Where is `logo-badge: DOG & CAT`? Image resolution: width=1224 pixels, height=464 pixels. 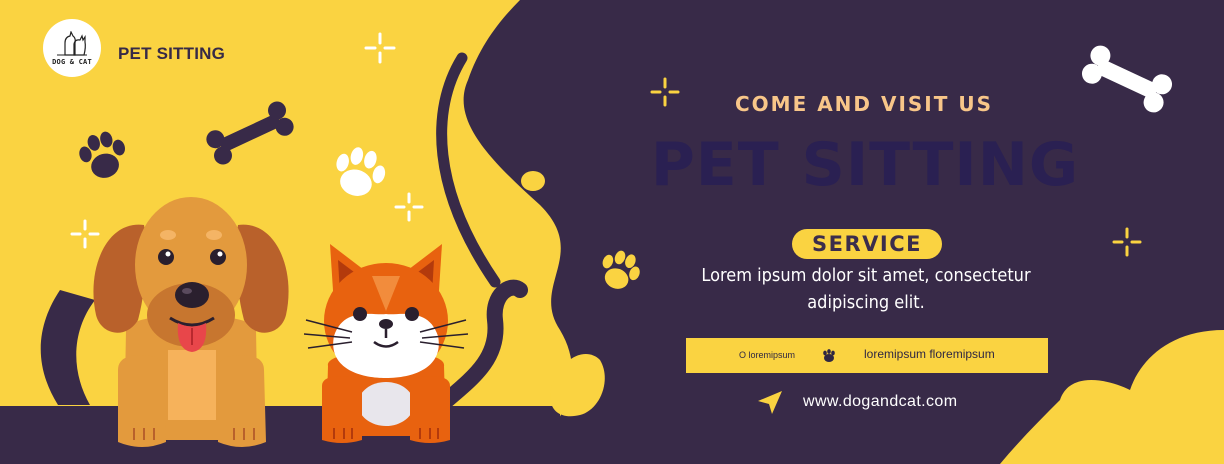 logo-badge: DOG & CAT is located at coordinates (72, 48).